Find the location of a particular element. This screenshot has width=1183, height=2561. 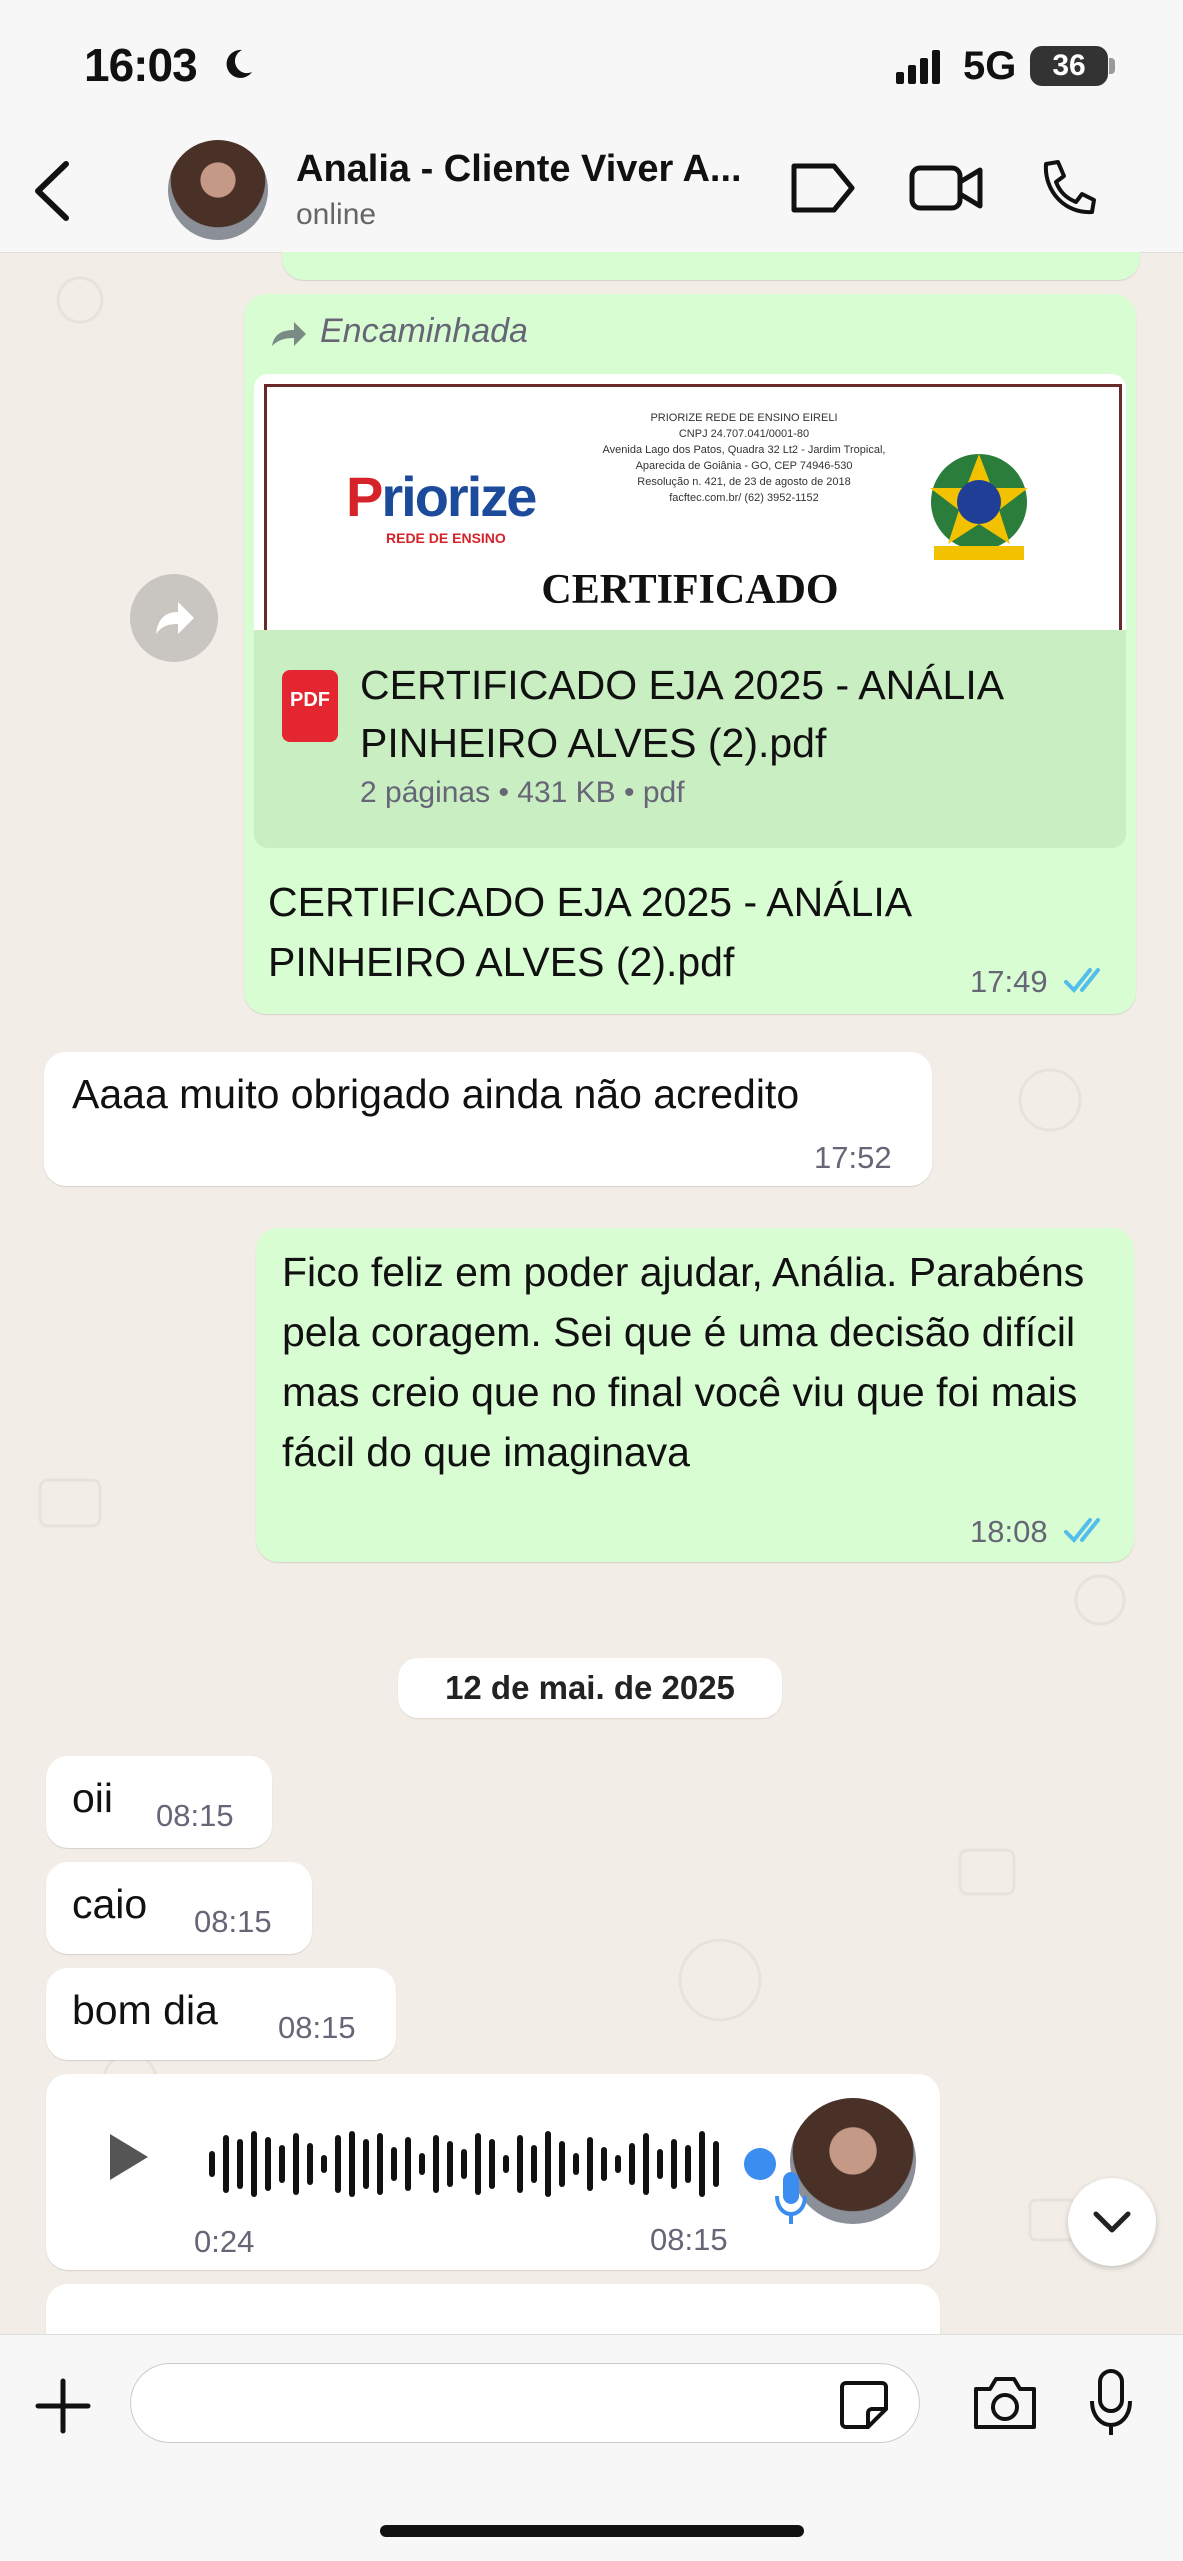

voice-message-bubble: 0:24 08:15 is located at coordinates (493, 2172).